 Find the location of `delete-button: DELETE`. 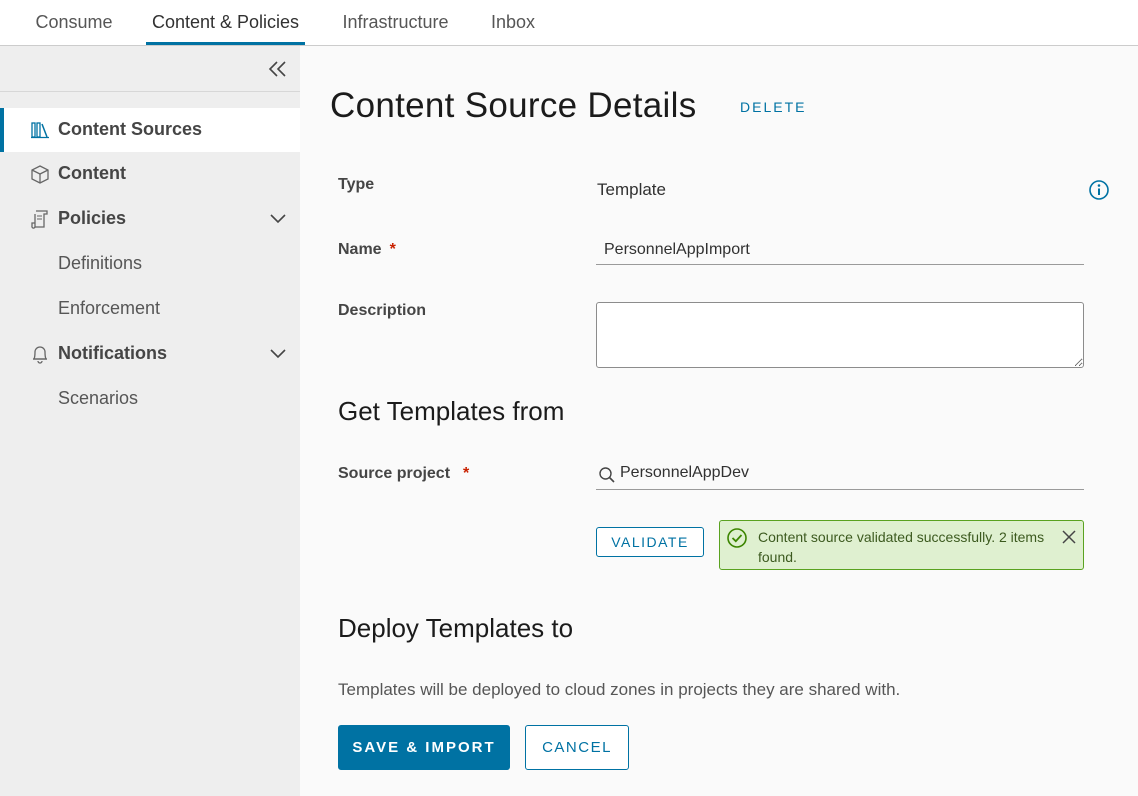

delete-button: DELETE is located at coordinates (773, 107).